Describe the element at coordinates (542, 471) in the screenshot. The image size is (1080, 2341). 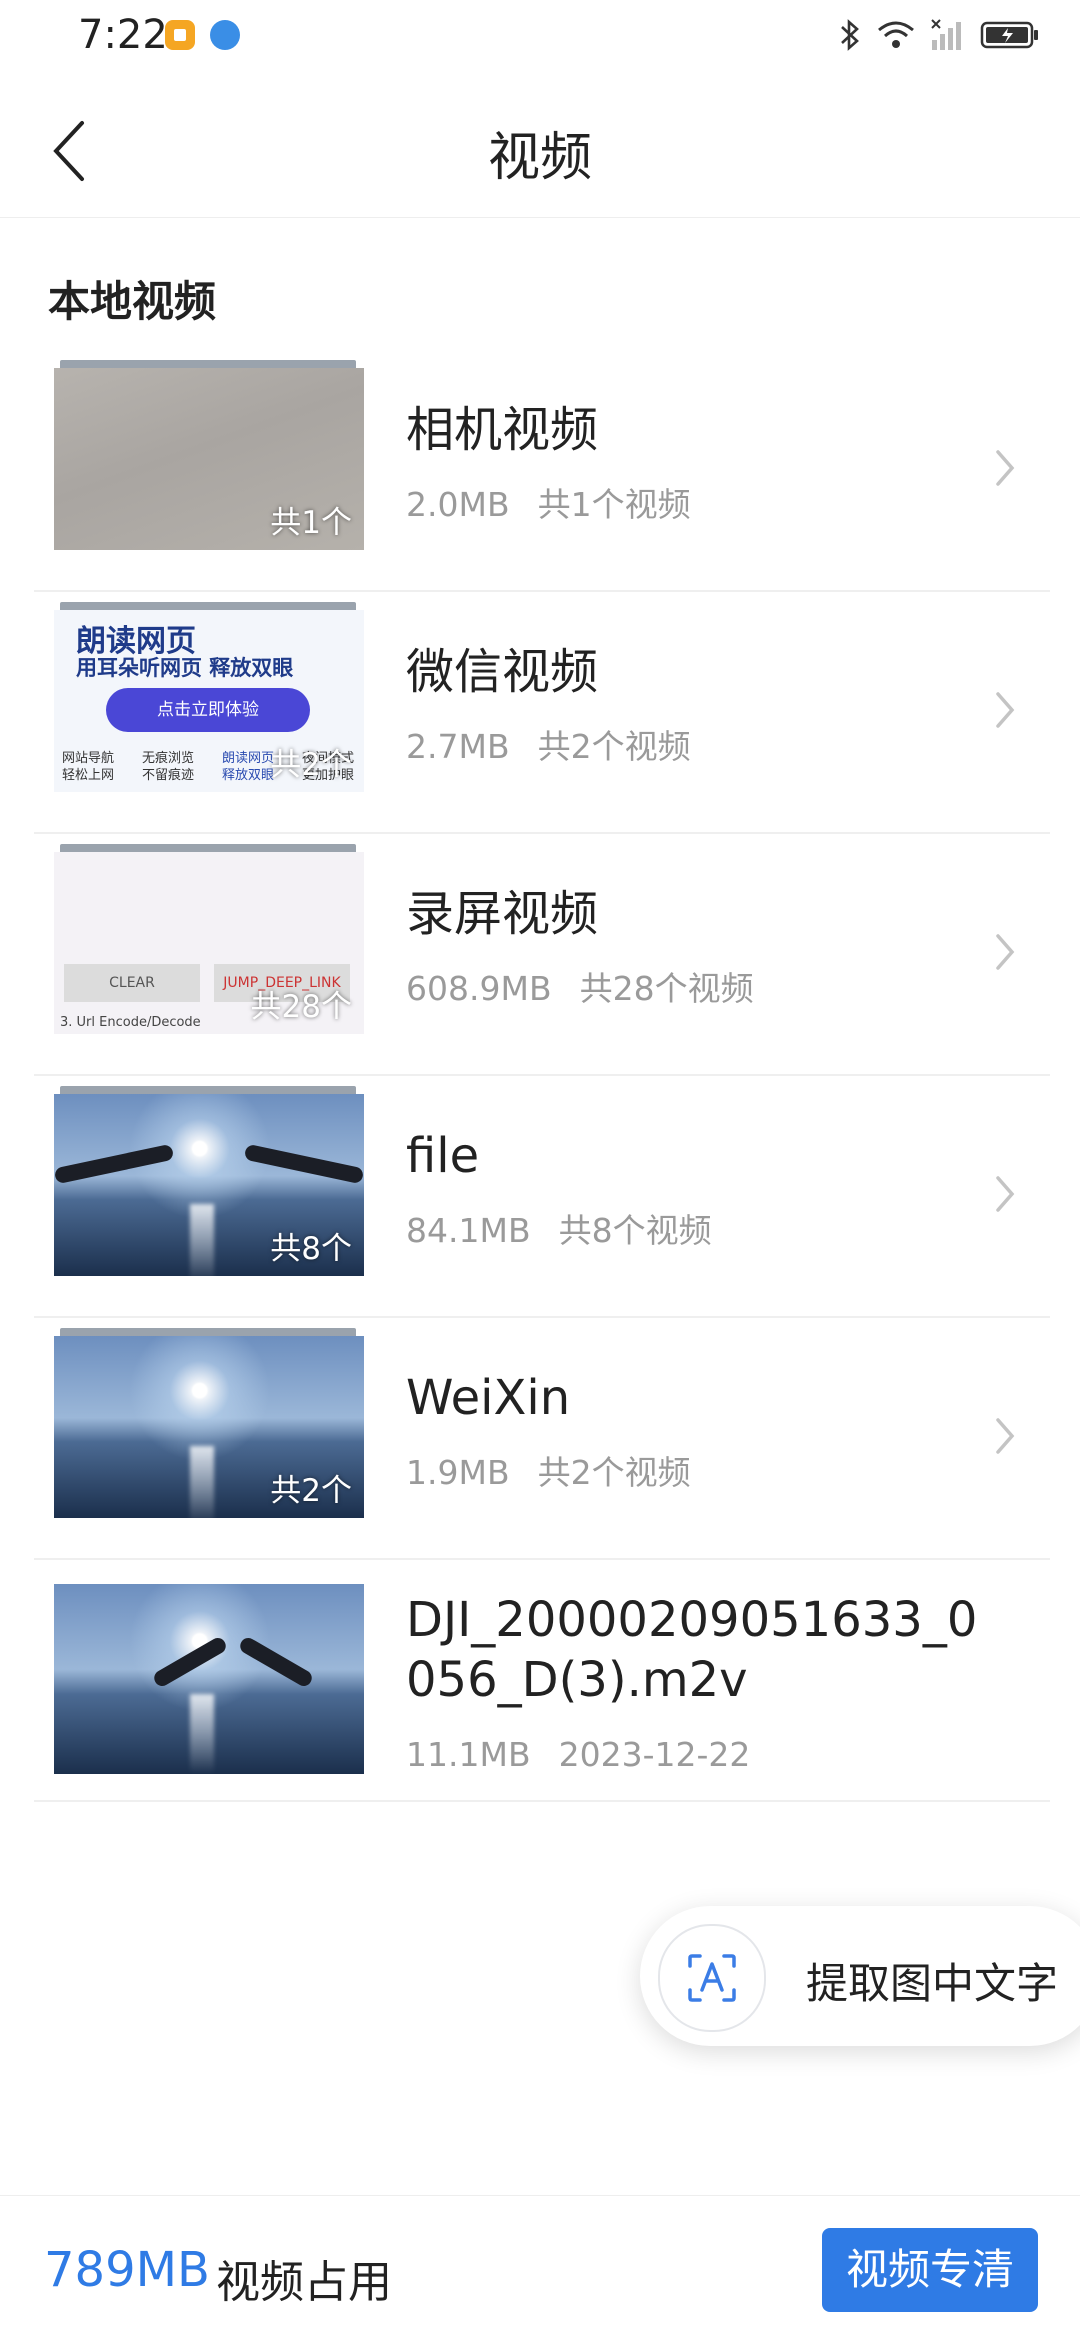
I see `list-item-camera-videos: 共1个 相机视频 2.0MB 共1个视频` at that location.